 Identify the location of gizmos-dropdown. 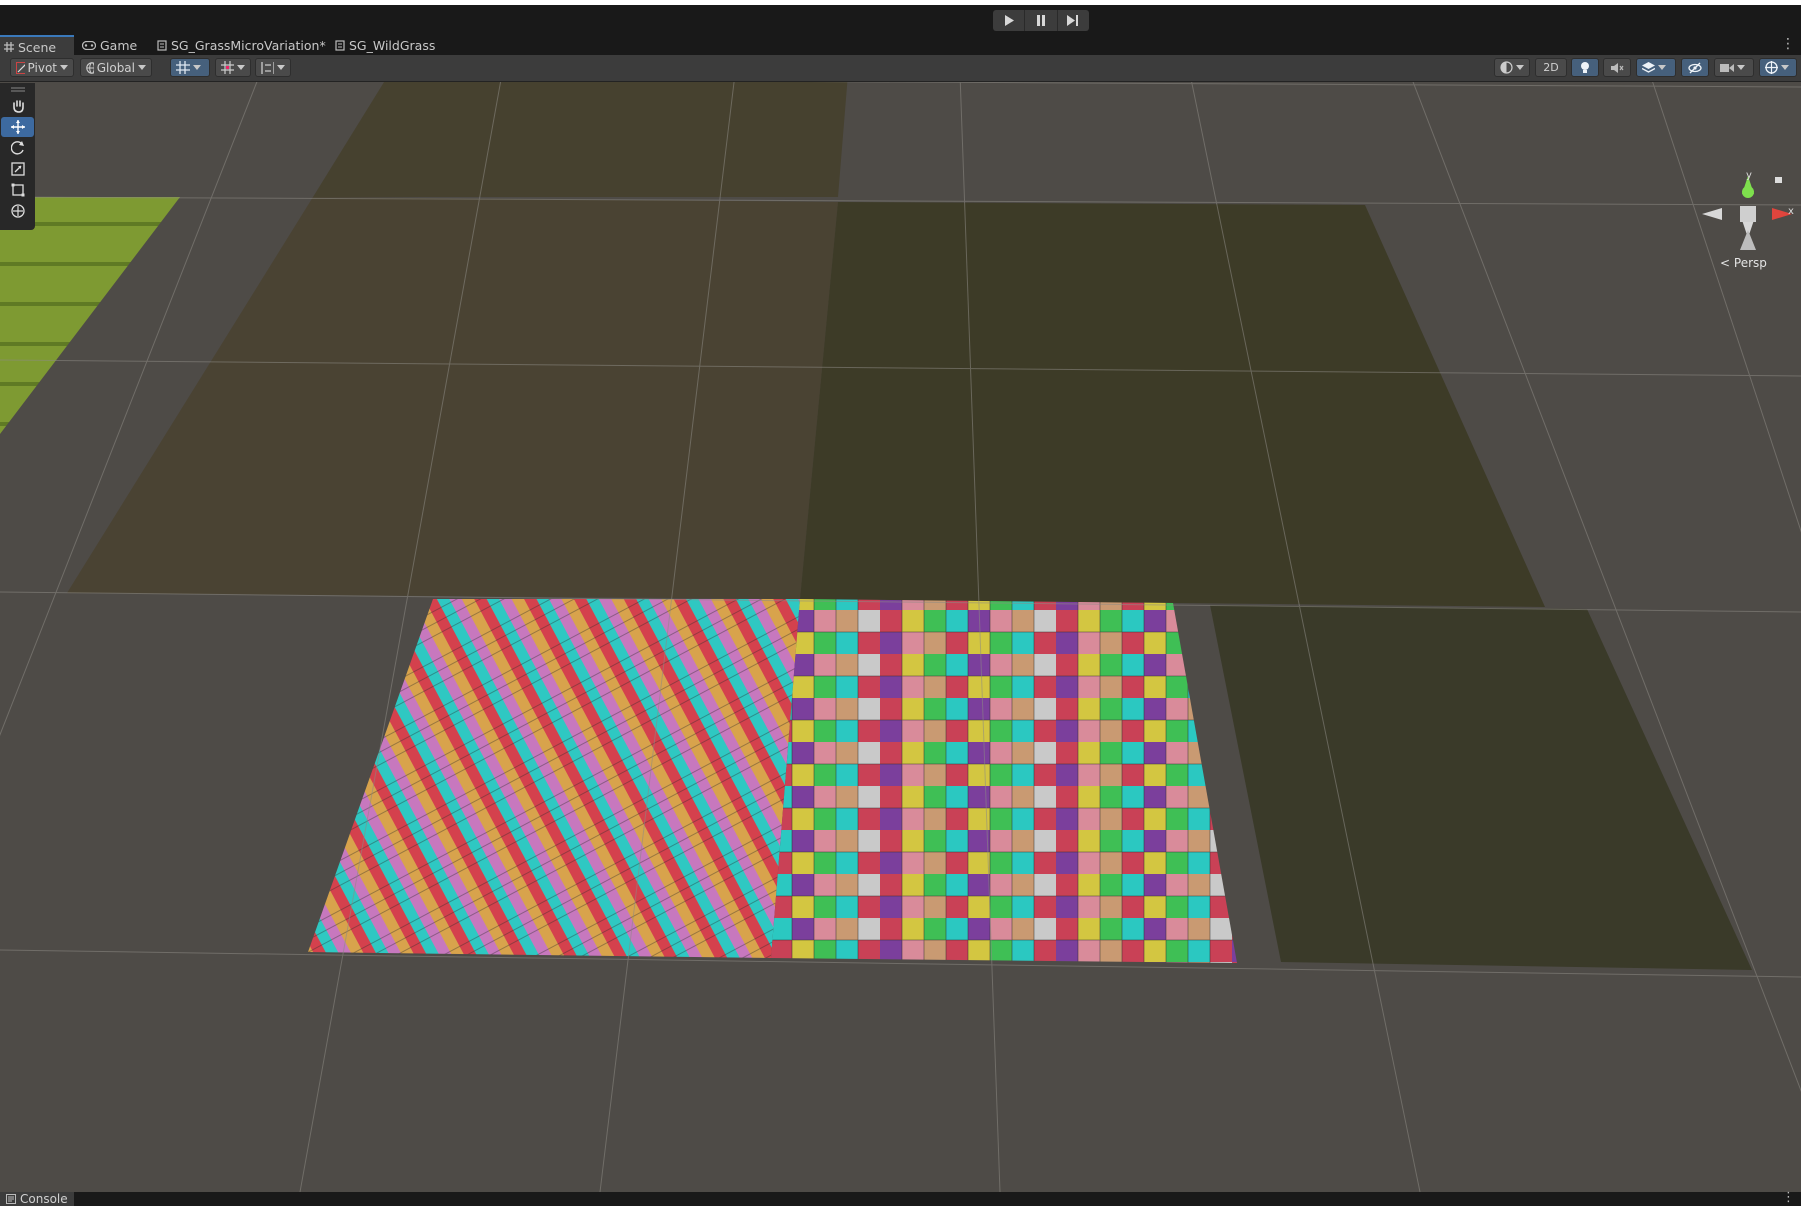
(1778, 67).